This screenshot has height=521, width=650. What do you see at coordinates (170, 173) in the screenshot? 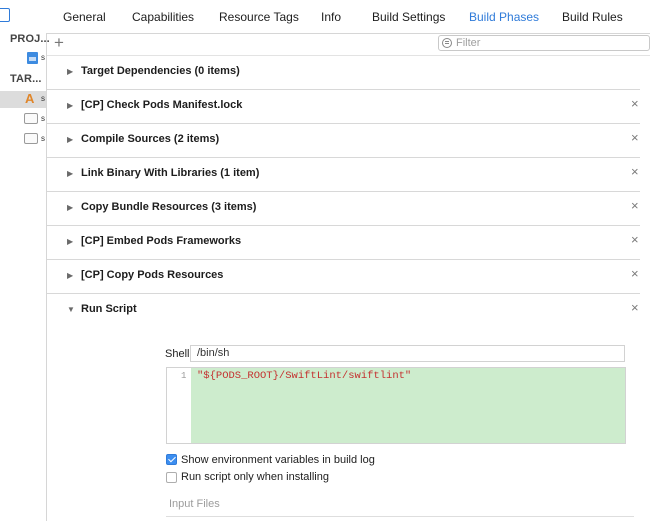
I see `phase-title: Link Binary With Libraries (1 item)` at bounding box center [170, 173].